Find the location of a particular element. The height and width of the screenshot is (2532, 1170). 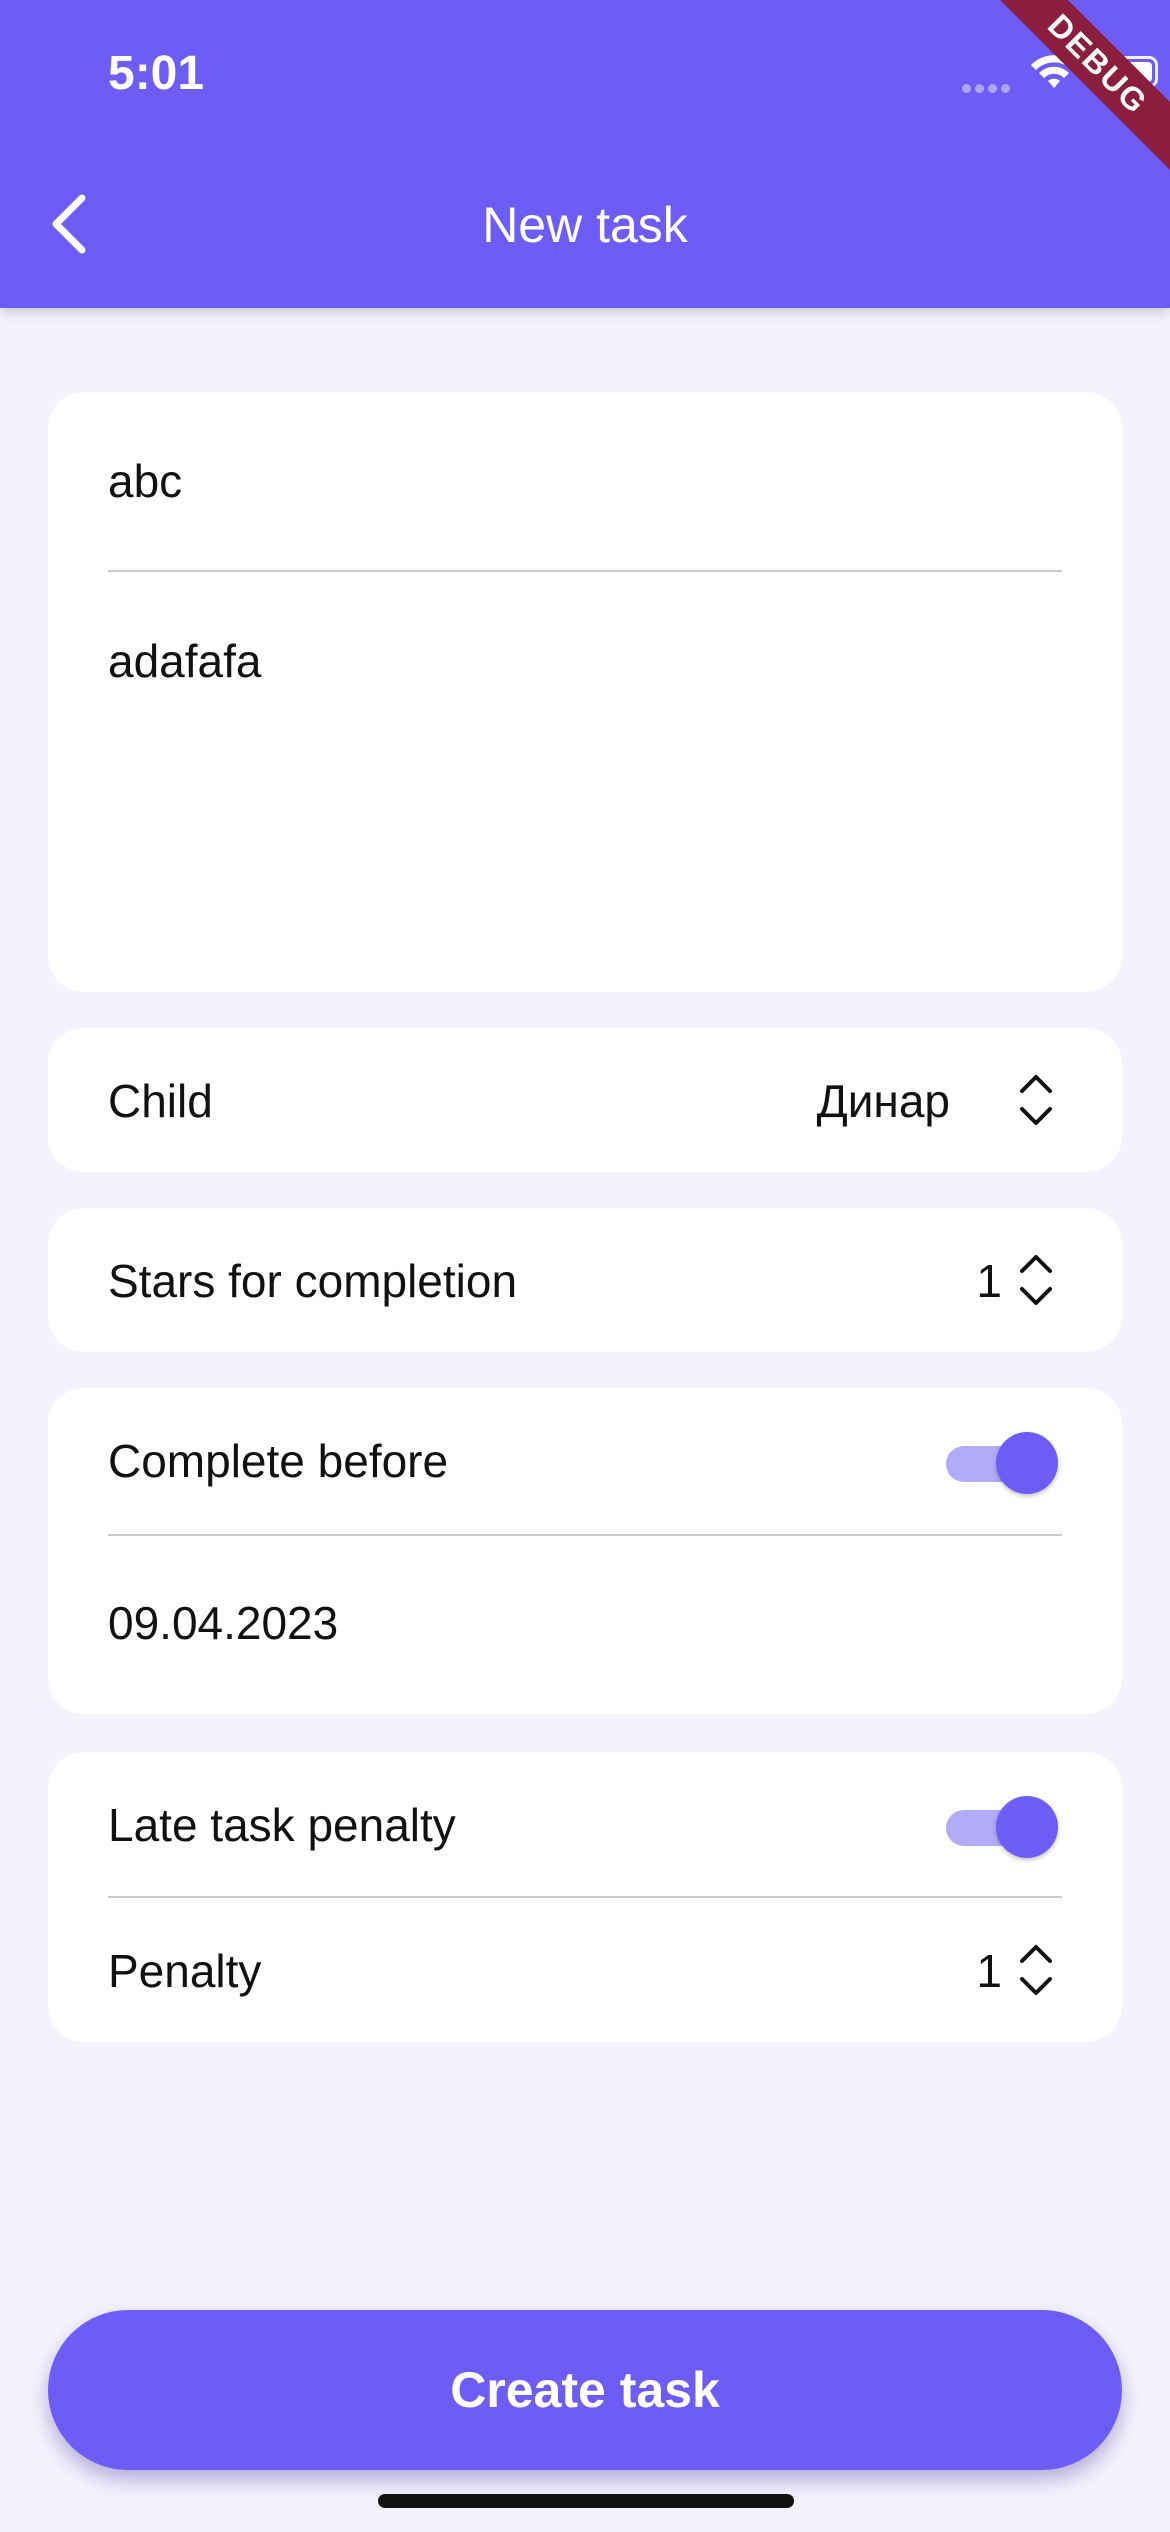

stars-value: 1 is located at coordinates (989, 1281).